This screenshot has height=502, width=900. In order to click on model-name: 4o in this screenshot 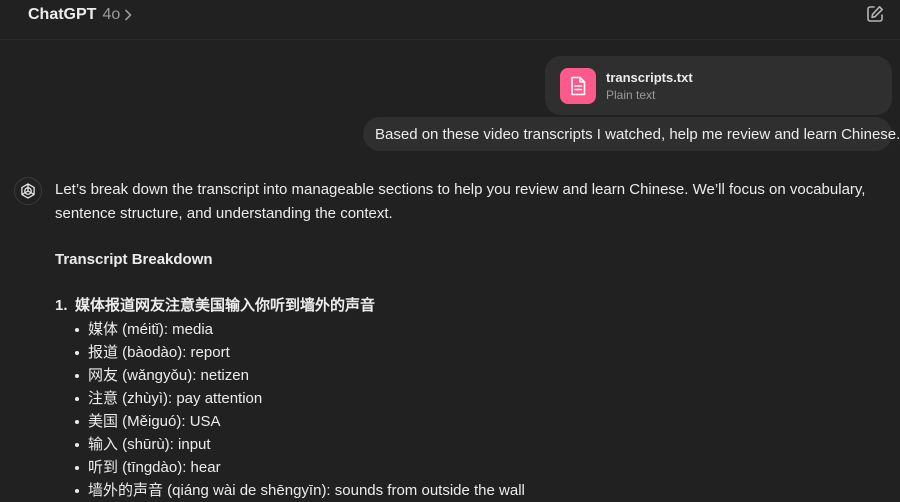, I will do `click(111, 14)`.